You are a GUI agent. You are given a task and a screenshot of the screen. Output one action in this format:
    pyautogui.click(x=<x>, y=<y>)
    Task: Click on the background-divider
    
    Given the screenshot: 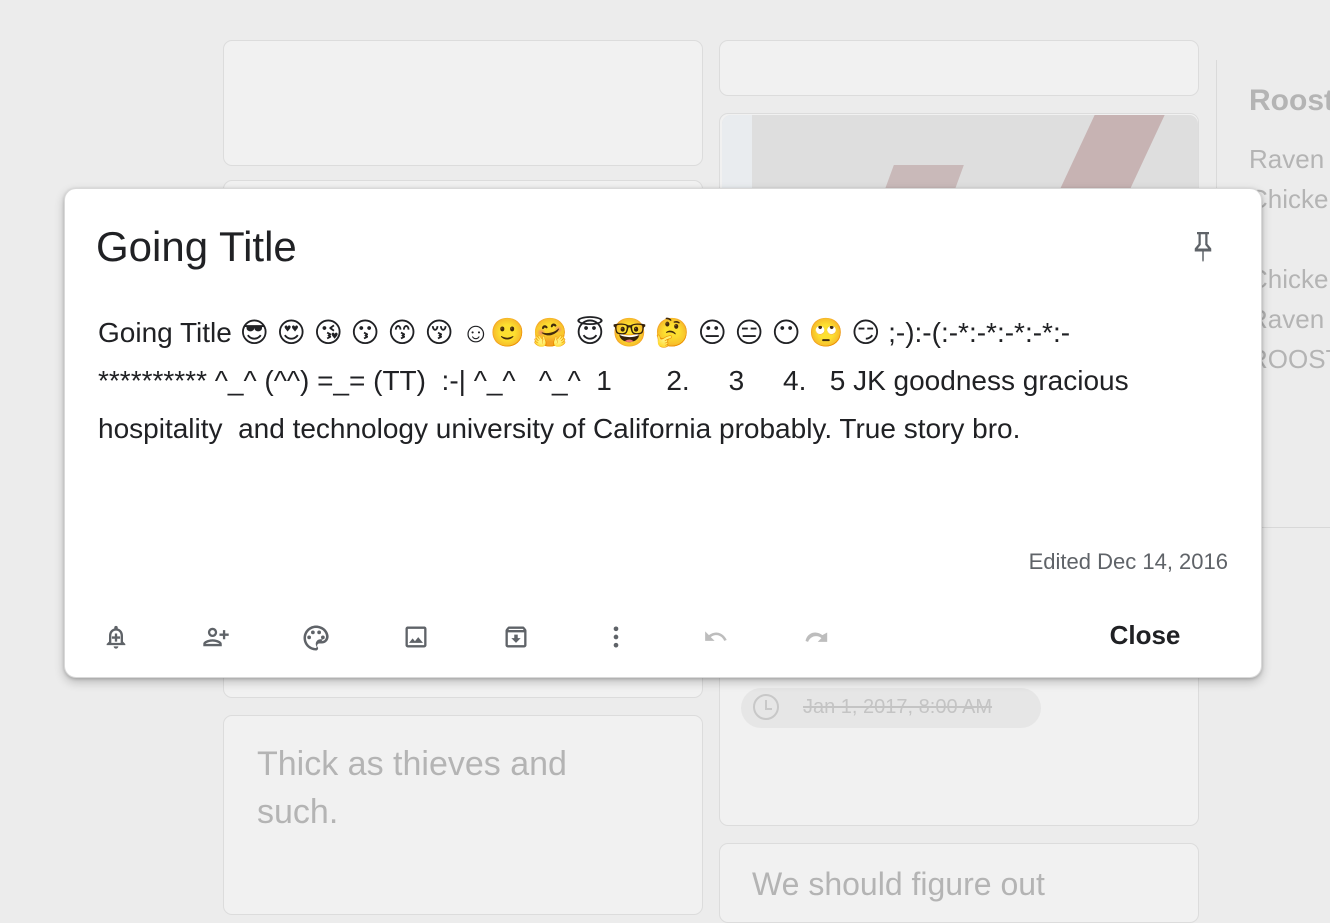 What is the action you would take?
    pyautogui.click(x=1296, y=527)
    